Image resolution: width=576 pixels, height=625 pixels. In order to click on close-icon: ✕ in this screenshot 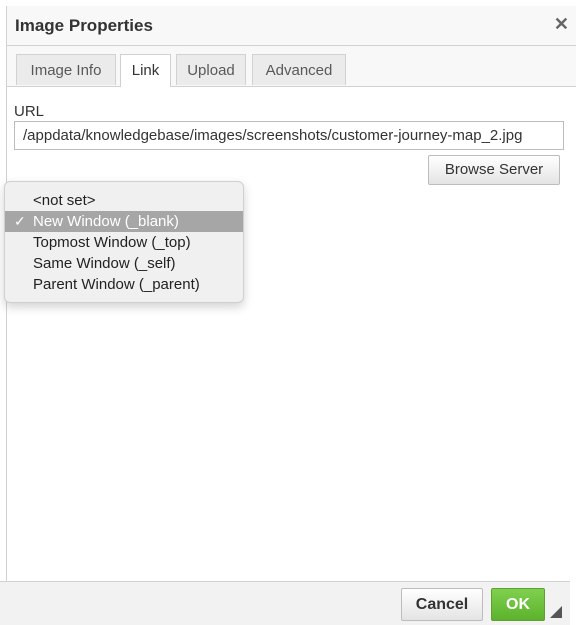, I will do `click(561, 24)`.